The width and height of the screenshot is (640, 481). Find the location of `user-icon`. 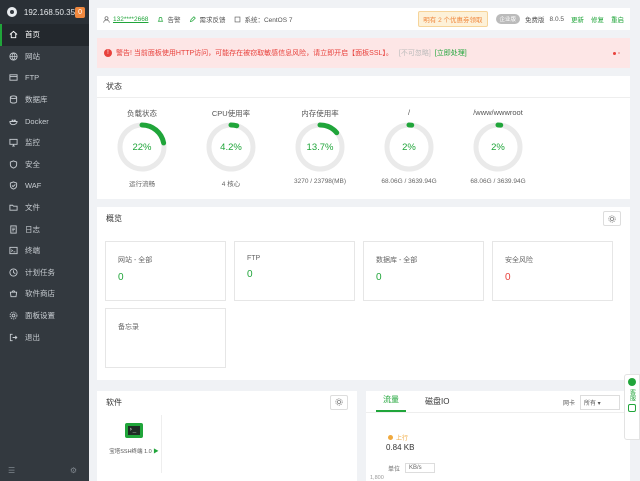

user-icon is located at coordinates (106, 19).